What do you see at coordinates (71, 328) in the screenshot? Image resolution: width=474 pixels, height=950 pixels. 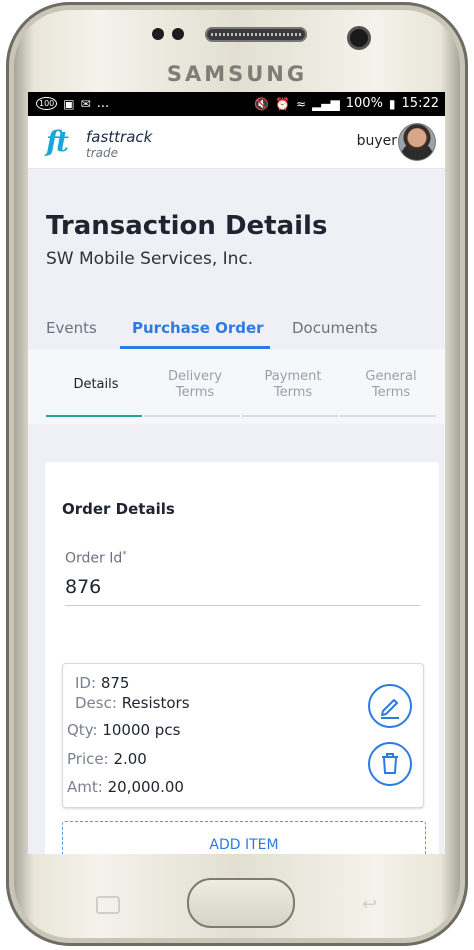 I see `tab-events: Events` at bounding box center [71, 328].